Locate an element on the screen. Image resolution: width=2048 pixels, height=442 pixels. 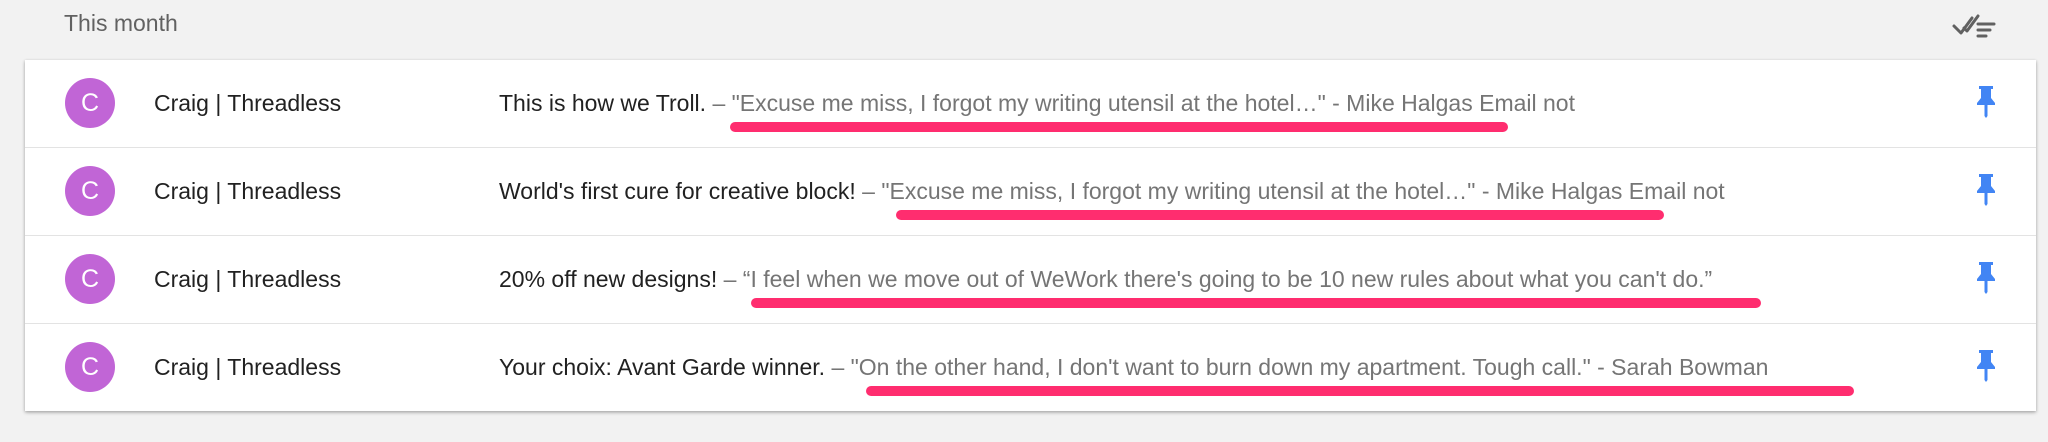
sweep-done-icon is located at coordinates (1974, 24).